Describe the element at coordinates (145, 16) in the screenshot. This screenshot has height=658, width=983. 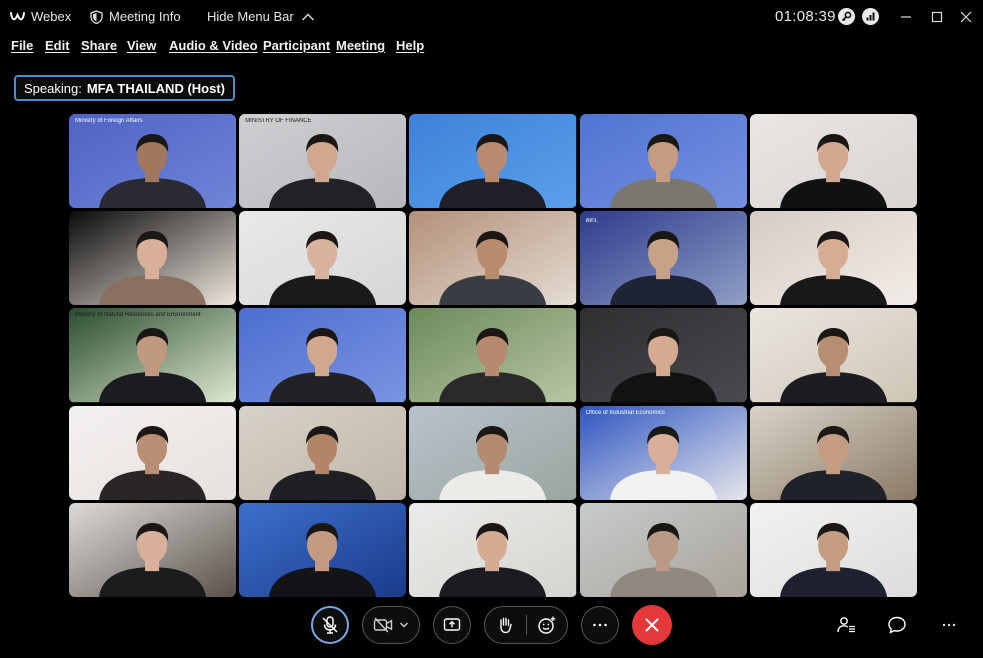
I see `meeting-info-label: Meeting Info` at that location.